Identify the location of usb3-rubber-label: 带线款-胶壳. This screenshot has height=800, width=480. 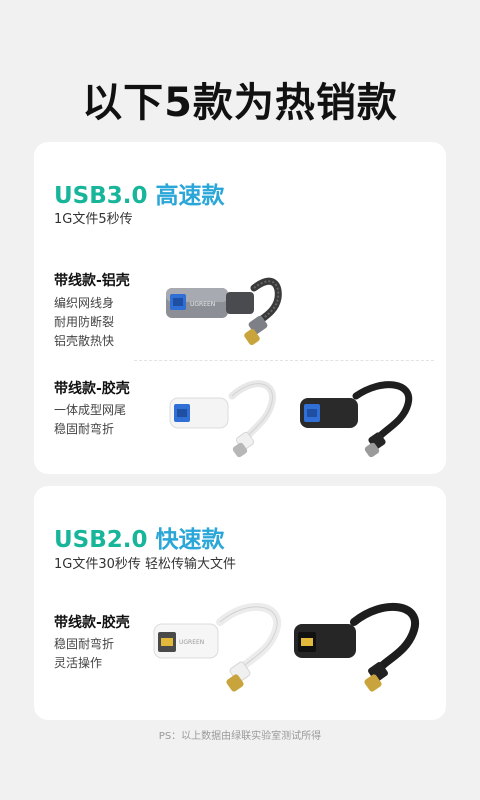
(92, 389).